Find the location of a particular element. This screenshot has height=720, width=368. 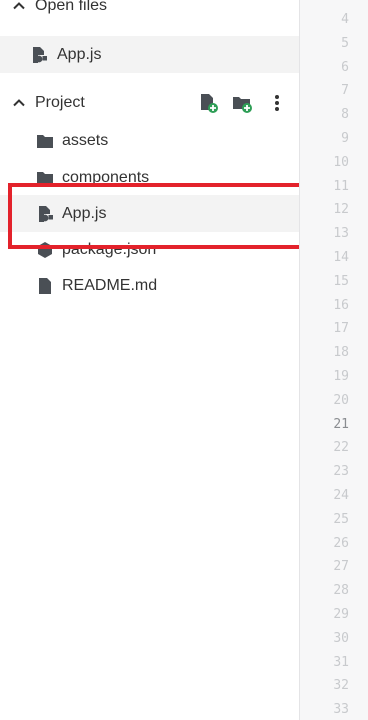

line-number: 26 is located at coordinates (341, 543).